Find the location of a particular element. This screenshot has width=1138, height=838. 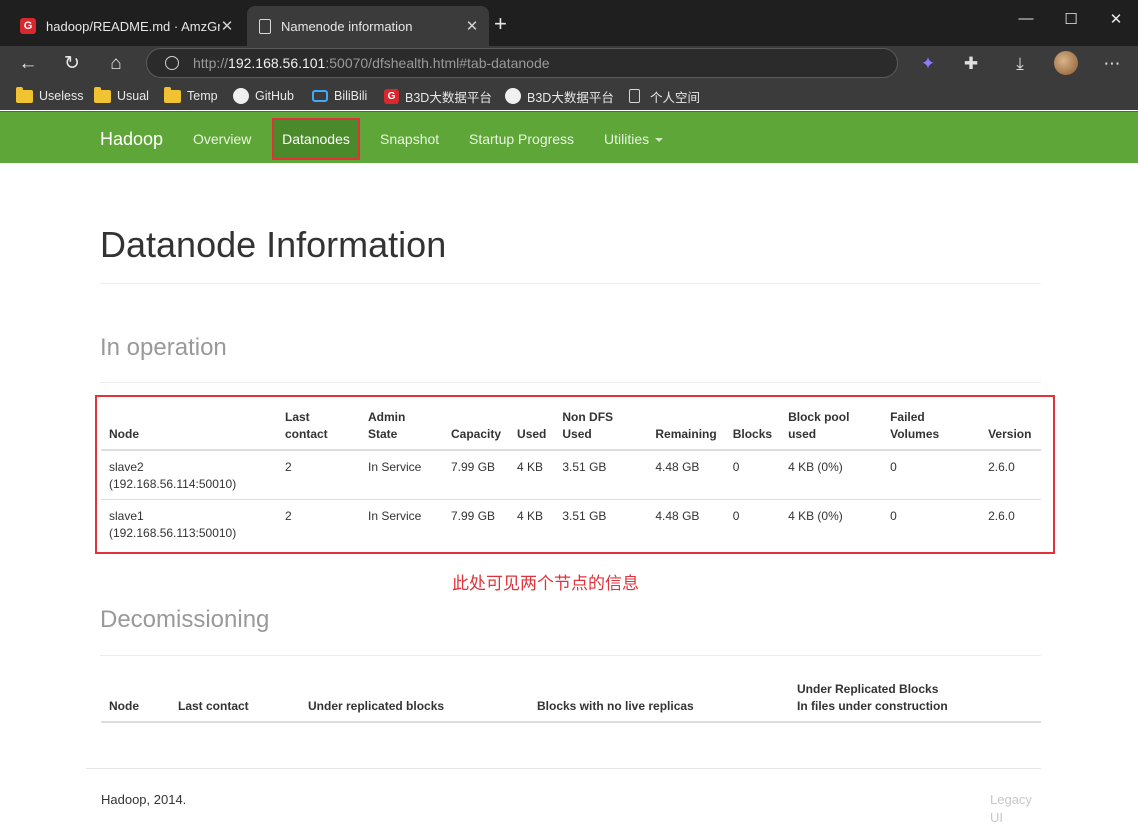

col-blocks: Blocks is located at coordinates (752, 428).